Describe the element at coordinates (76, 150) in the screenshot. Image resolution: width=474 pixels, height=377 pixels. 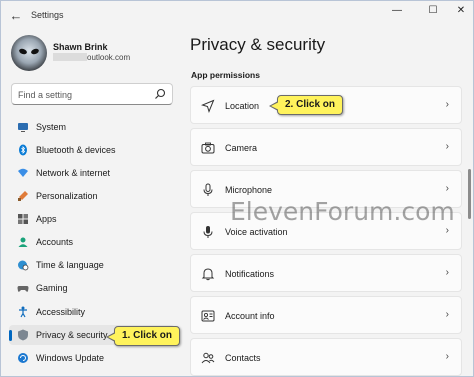
I see `sidebar-item-label: Bluetooth & devices` at that location.